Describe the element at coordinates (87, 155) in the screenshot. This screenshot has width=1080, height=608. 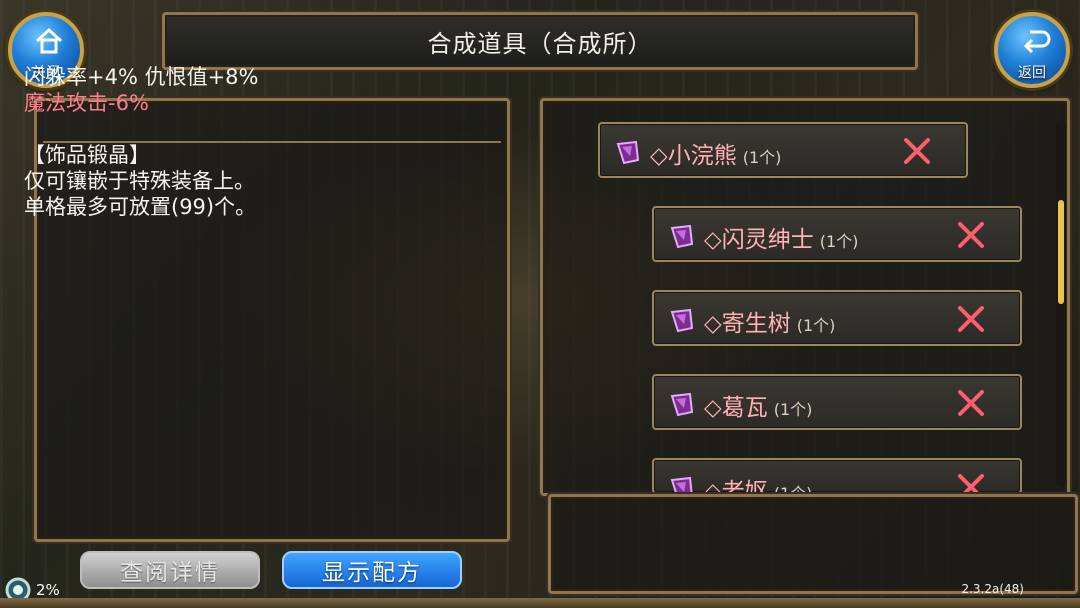
I see `item-category: 【饰品锻晶】` at that location.